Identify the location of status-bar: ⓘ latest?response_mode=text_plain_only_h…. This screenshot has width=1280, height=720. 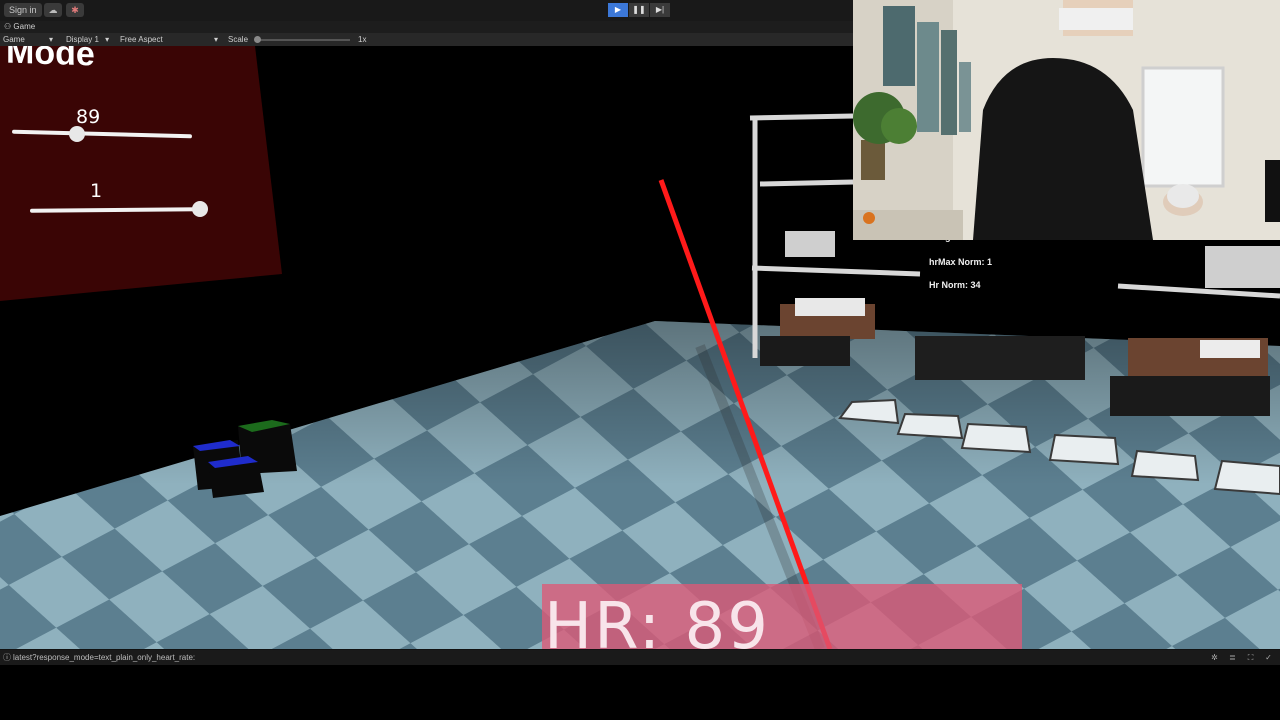
(640, 657).